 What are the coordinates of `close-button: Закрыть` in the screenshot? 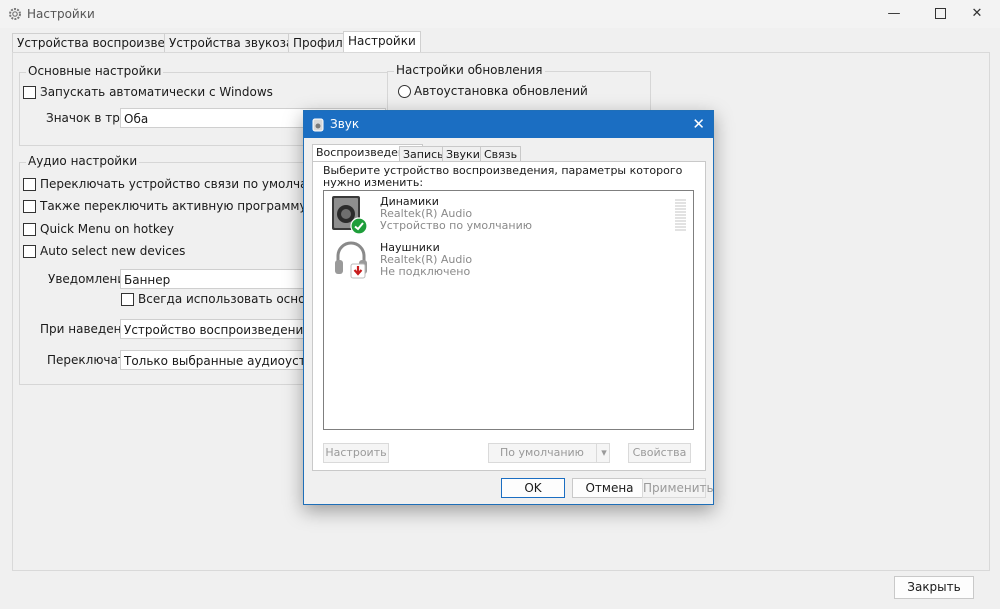 It's located at (934, 587).